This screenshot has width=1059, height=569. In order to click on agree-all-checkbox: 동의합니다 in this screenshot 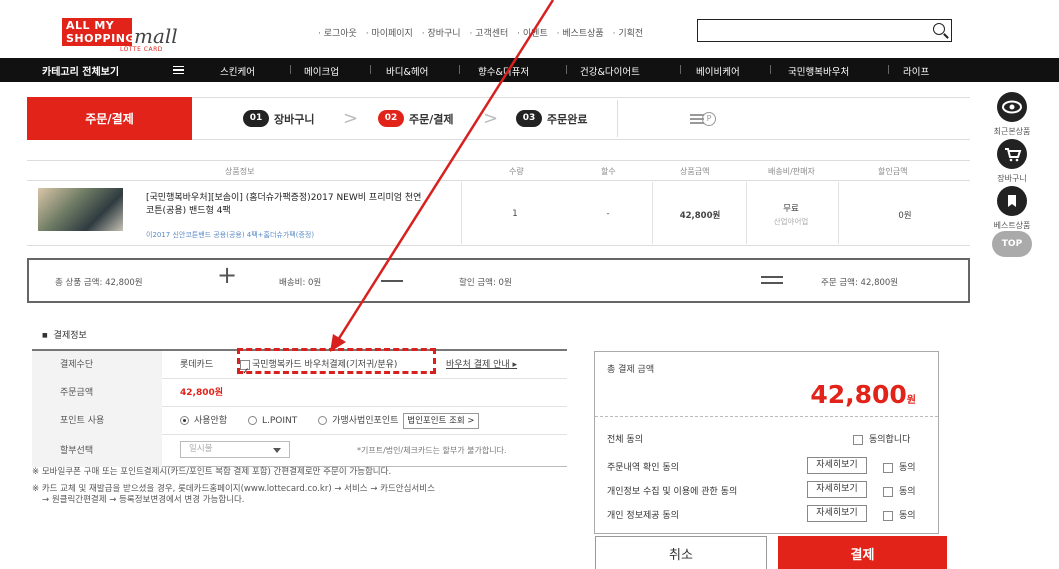, I will do `click(881, 438)`.